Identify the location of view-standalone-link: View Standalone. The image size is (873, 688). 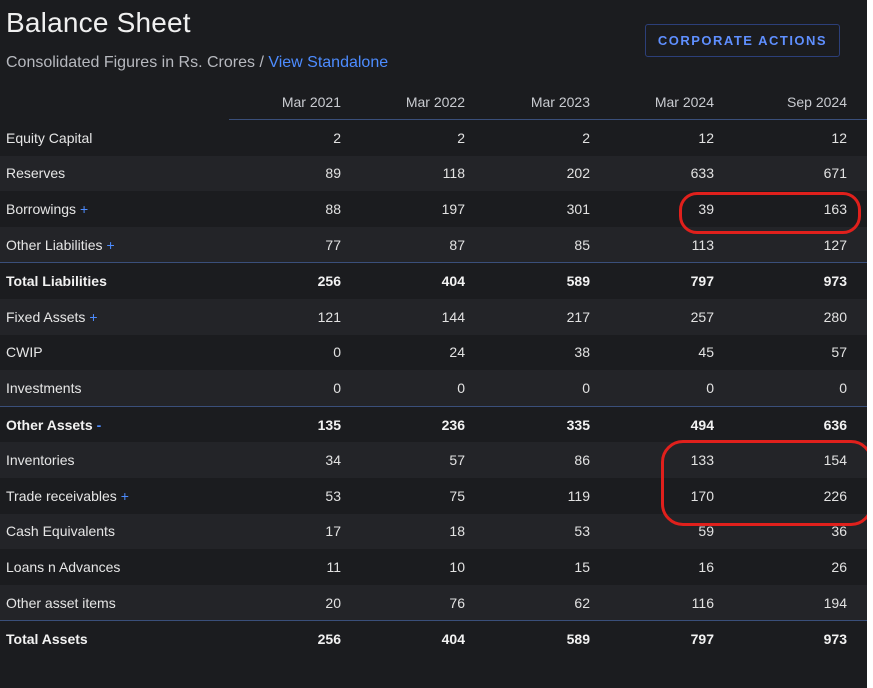
(328, 62).